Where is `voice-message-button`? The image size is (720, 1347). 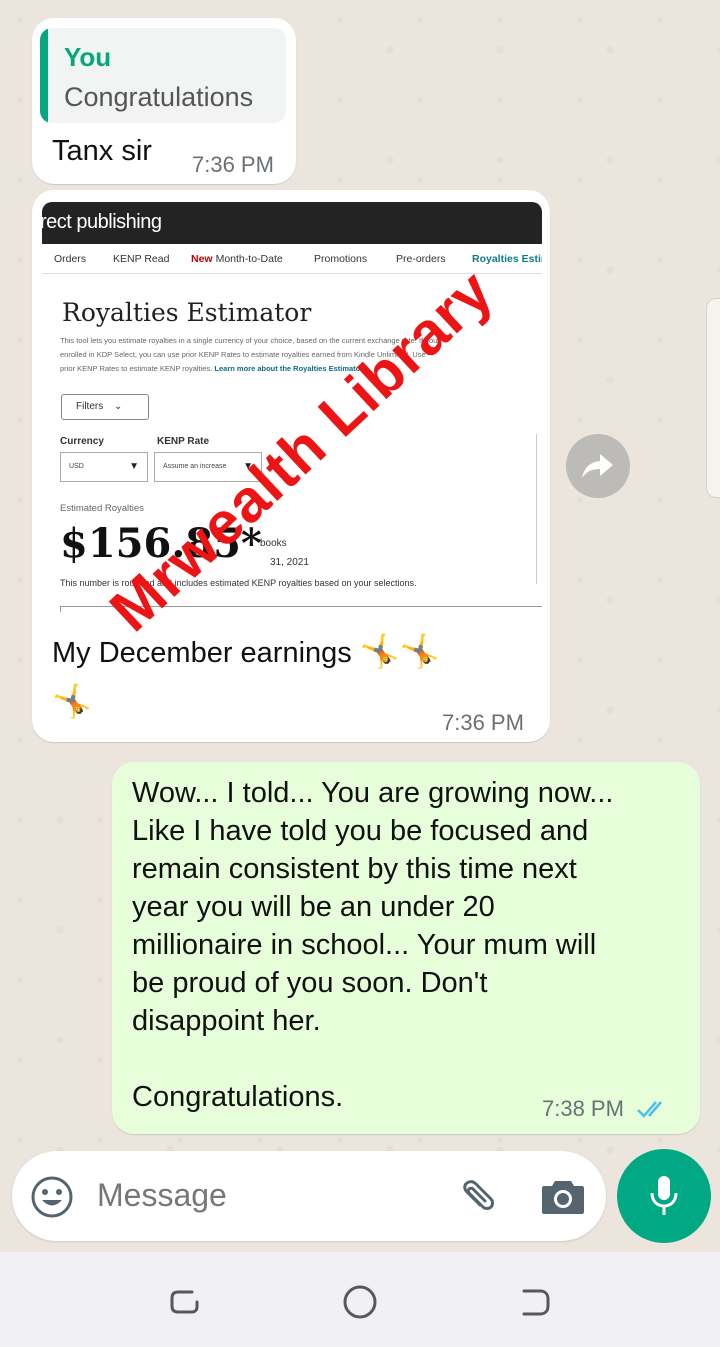
voice-message-button is located at coordinates (664, 1196).